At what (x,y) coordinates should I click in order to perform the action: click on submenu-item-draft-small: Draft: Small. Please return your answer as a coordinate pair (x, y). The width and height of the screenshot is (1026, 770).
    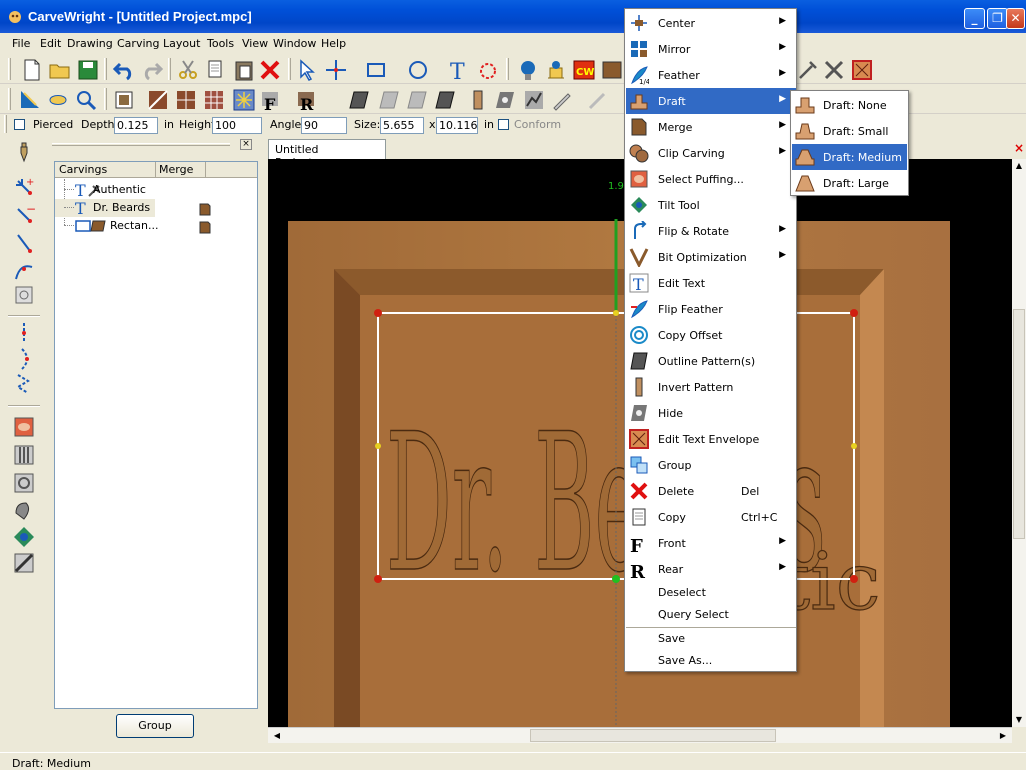
    Looking at the image, I should click on (849, 131).